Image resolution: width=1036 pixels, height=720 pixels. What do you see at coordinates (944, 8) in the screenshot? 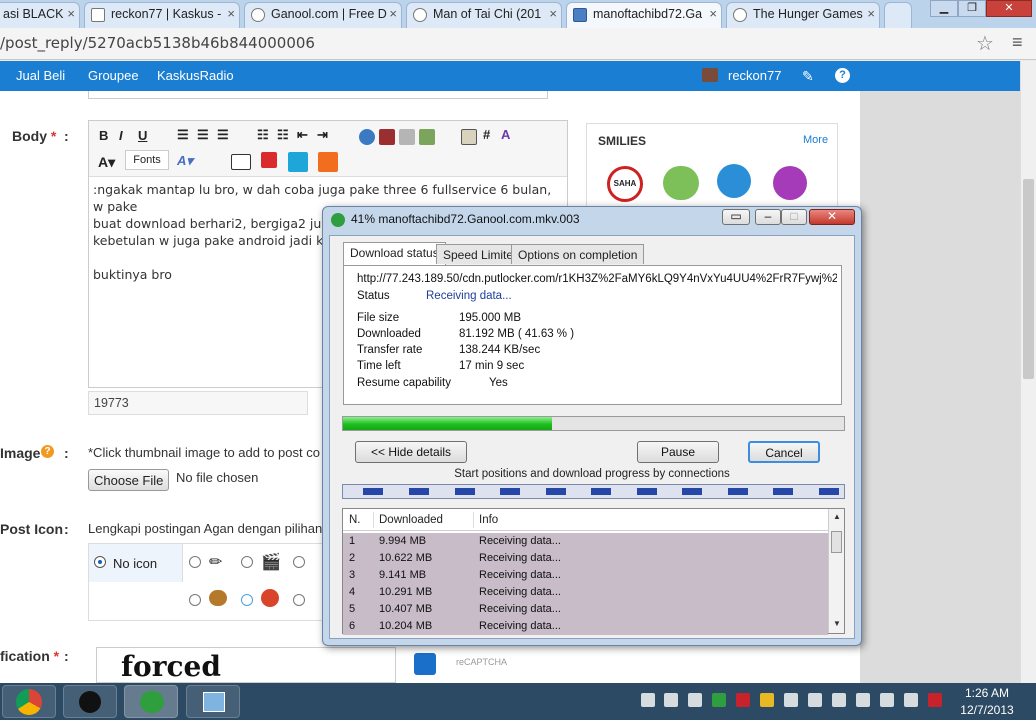
I see `minimize-button: ▁` at bounding box center [944, 8].